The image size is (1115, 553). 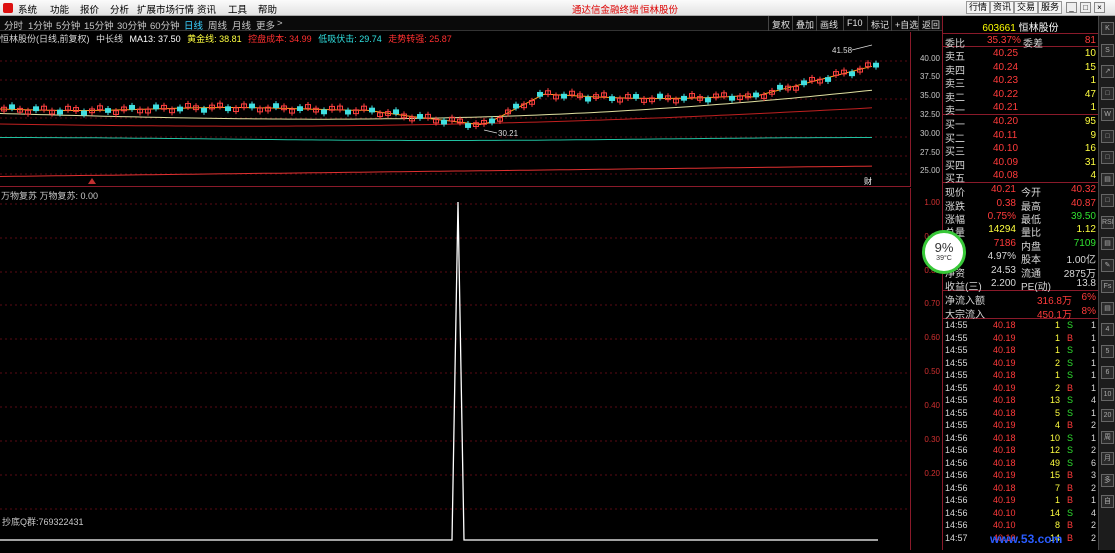 I want to click on sidebar-tool-icon: ↗, so click(x=1107, y=71).